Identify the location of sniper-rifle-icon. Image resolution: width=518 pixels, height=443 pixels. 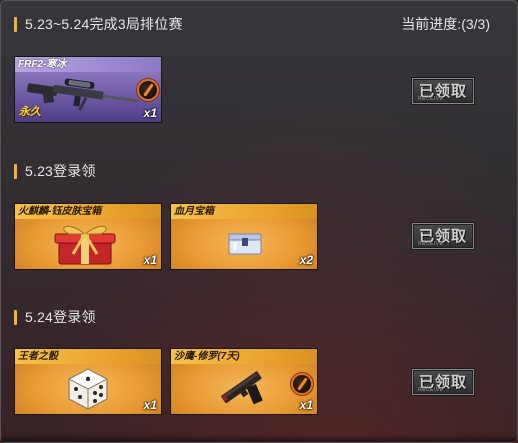
(83, 94).